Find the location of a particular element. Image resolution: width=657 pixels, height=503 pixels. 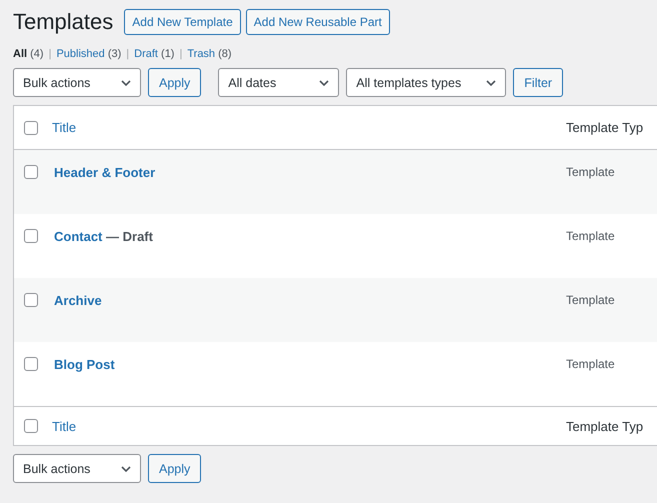

template-title-link: Contact is located at coordinates (78, 236).